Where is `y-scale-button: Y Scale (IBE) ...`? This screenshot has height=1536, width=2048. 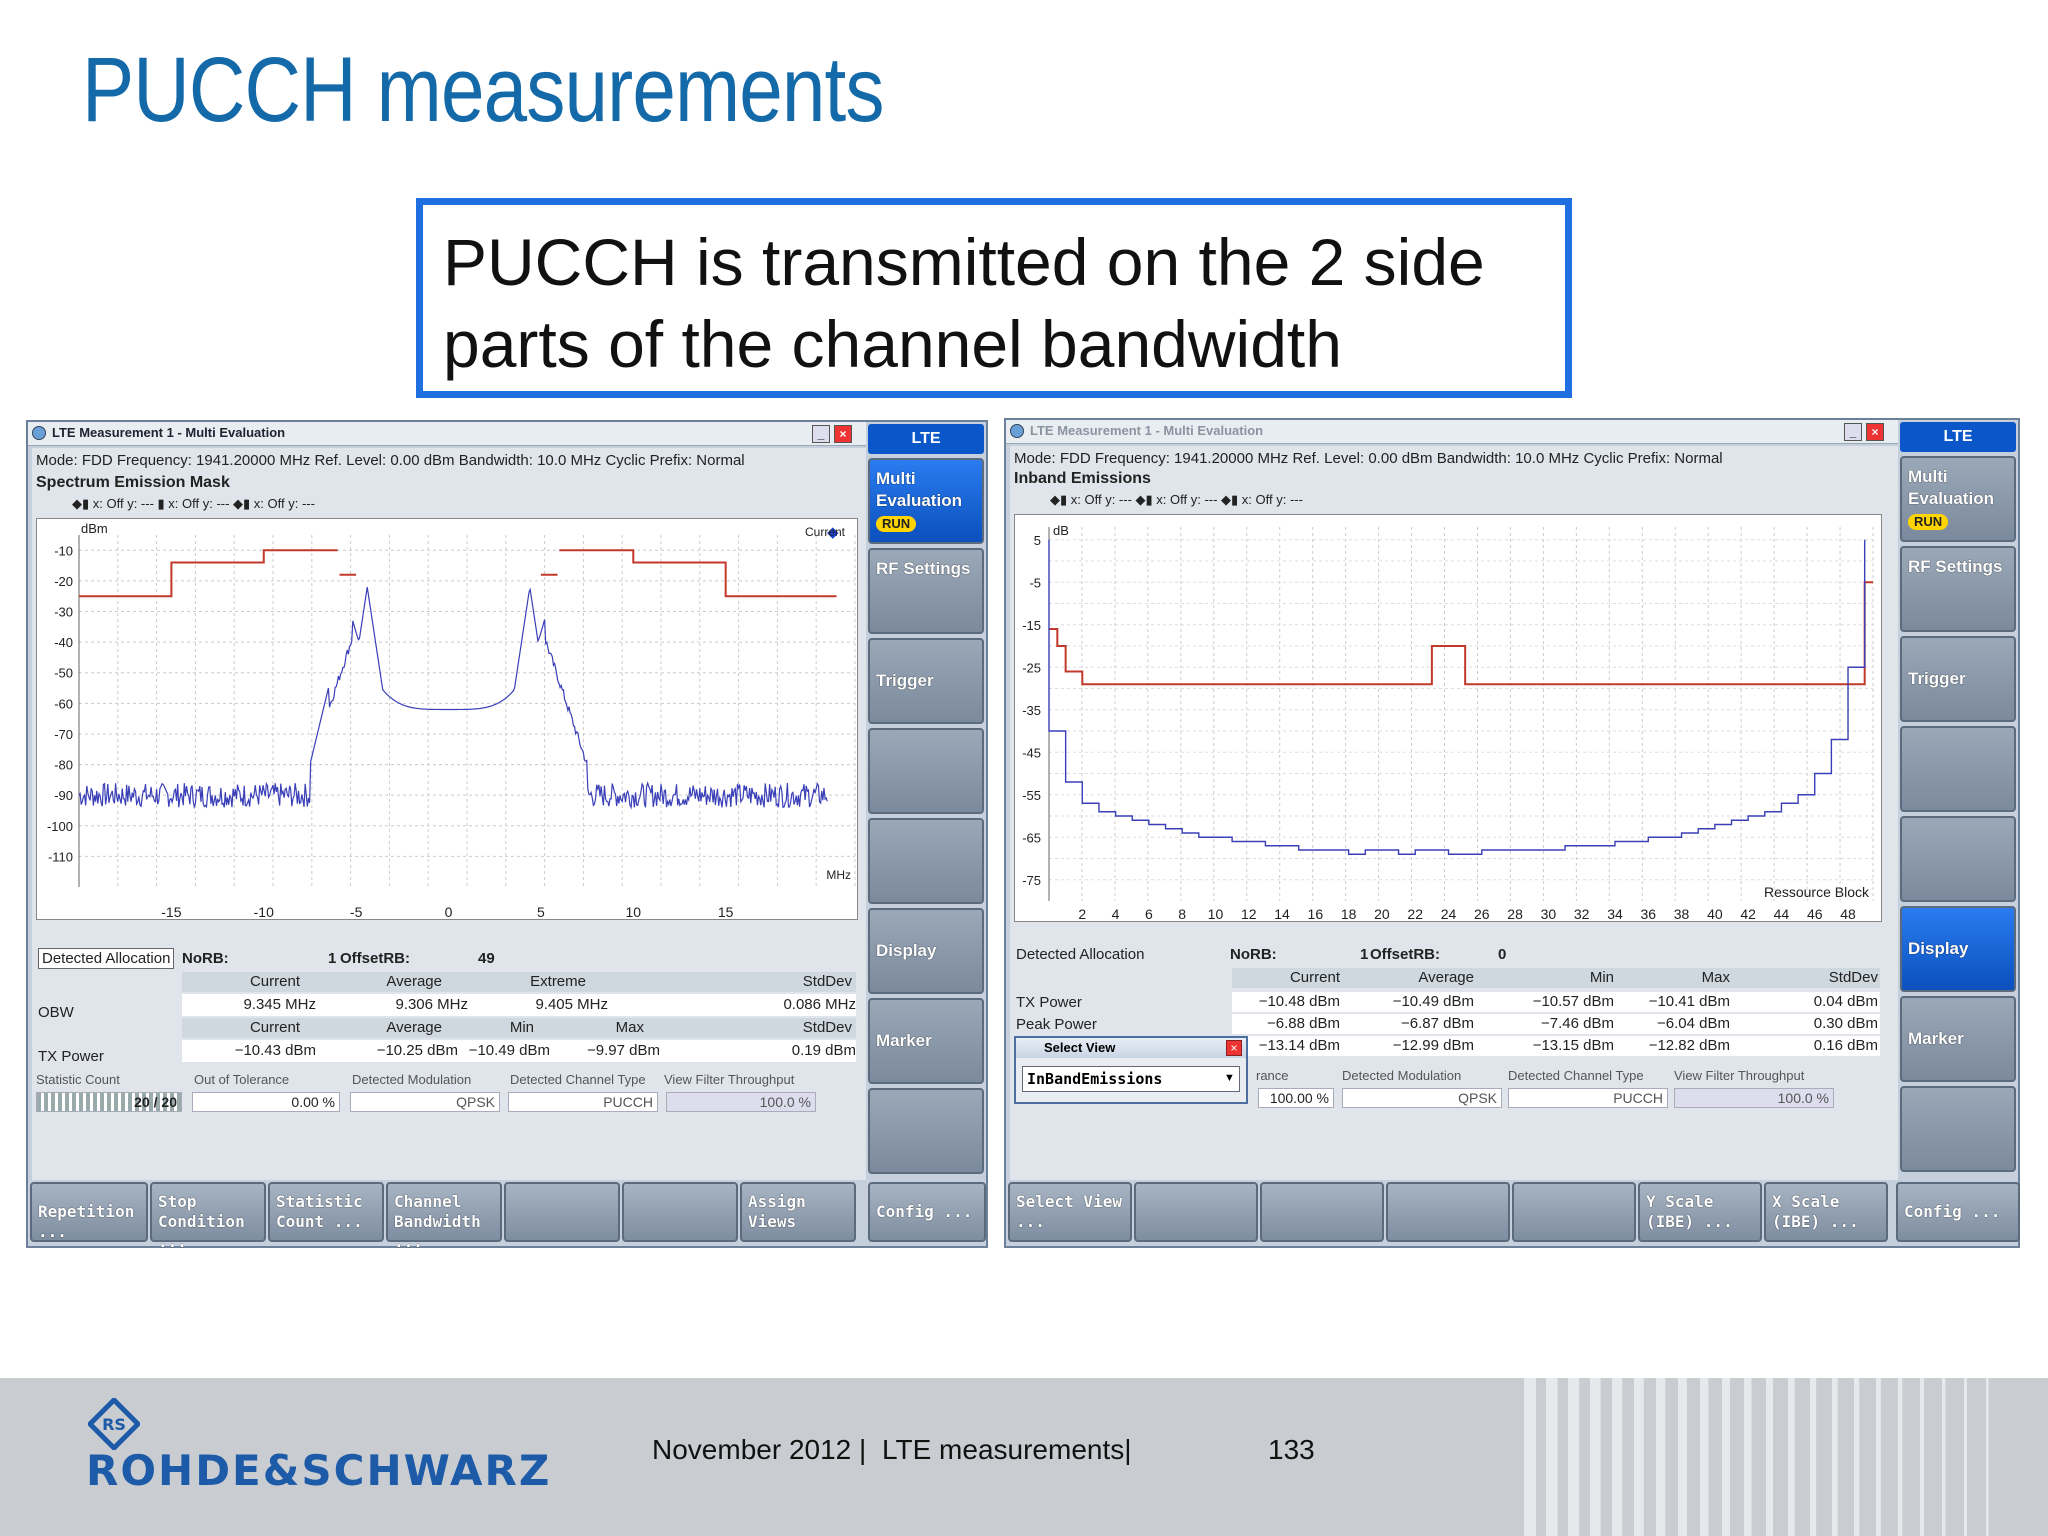 y-scale-button: Y Scale (IBE) ... is located at coordinates (1700, 1212).